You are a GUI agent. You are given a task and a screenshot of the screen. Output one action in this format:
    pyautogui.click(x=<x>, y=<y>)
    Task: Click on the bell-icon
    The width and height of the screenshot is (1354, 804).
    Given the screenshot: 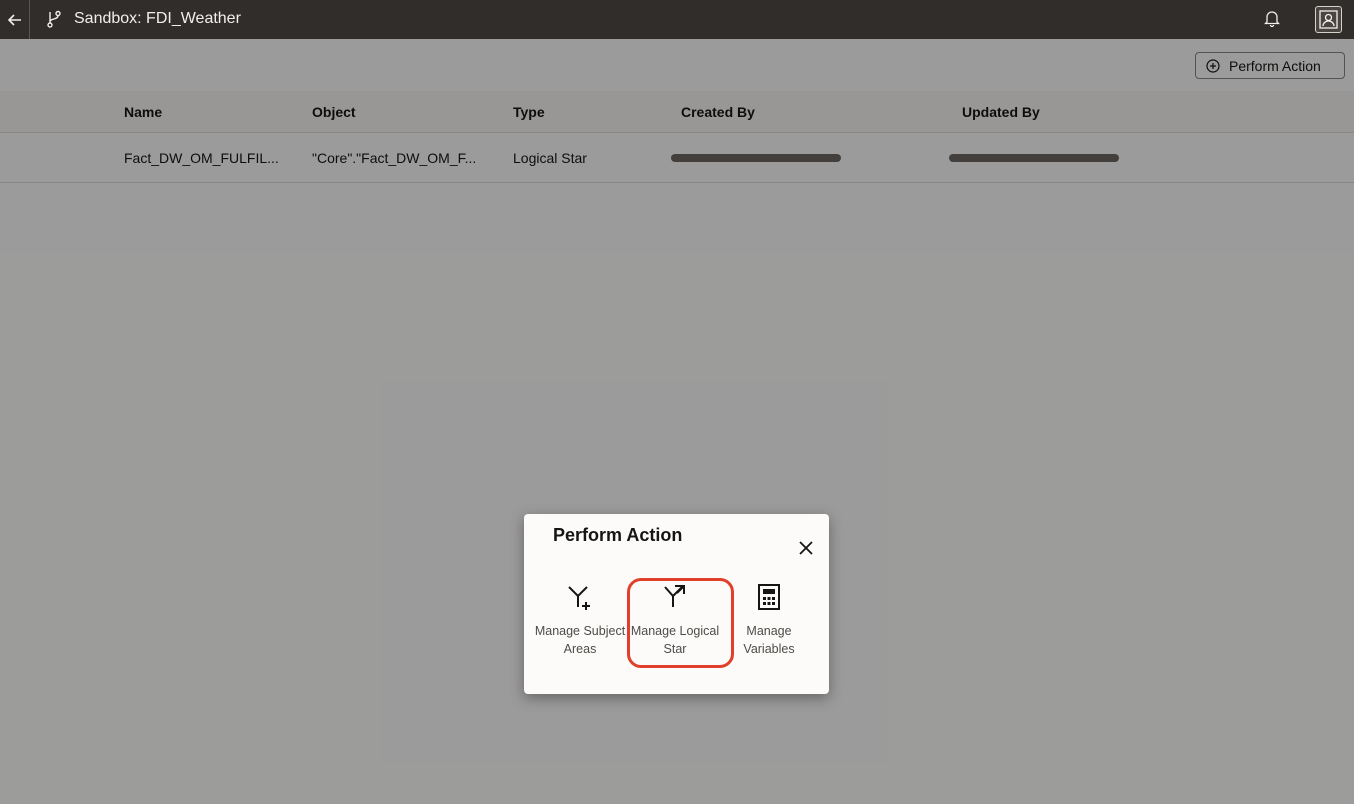 What is the action you would take?
    pyautogui.click(x=1272, y=18)
    